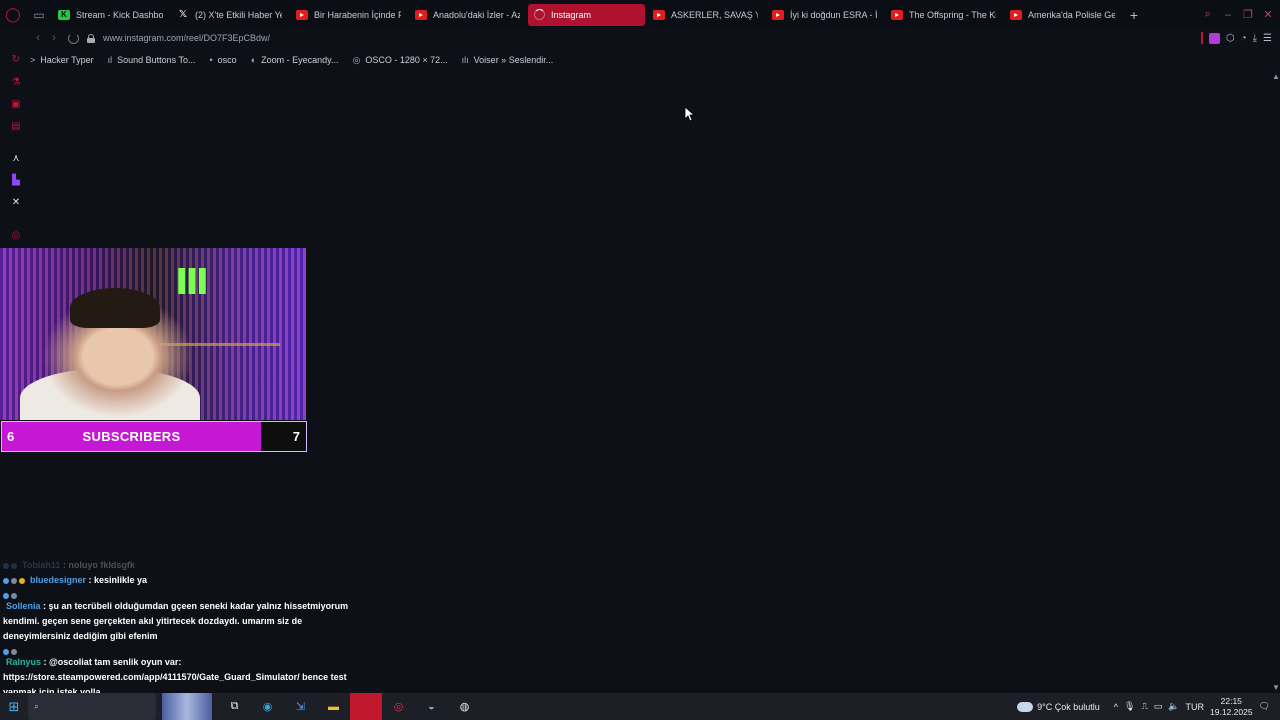 The image size is (1280, 720). I want to click on kick-icon: K, so click(64, 14).